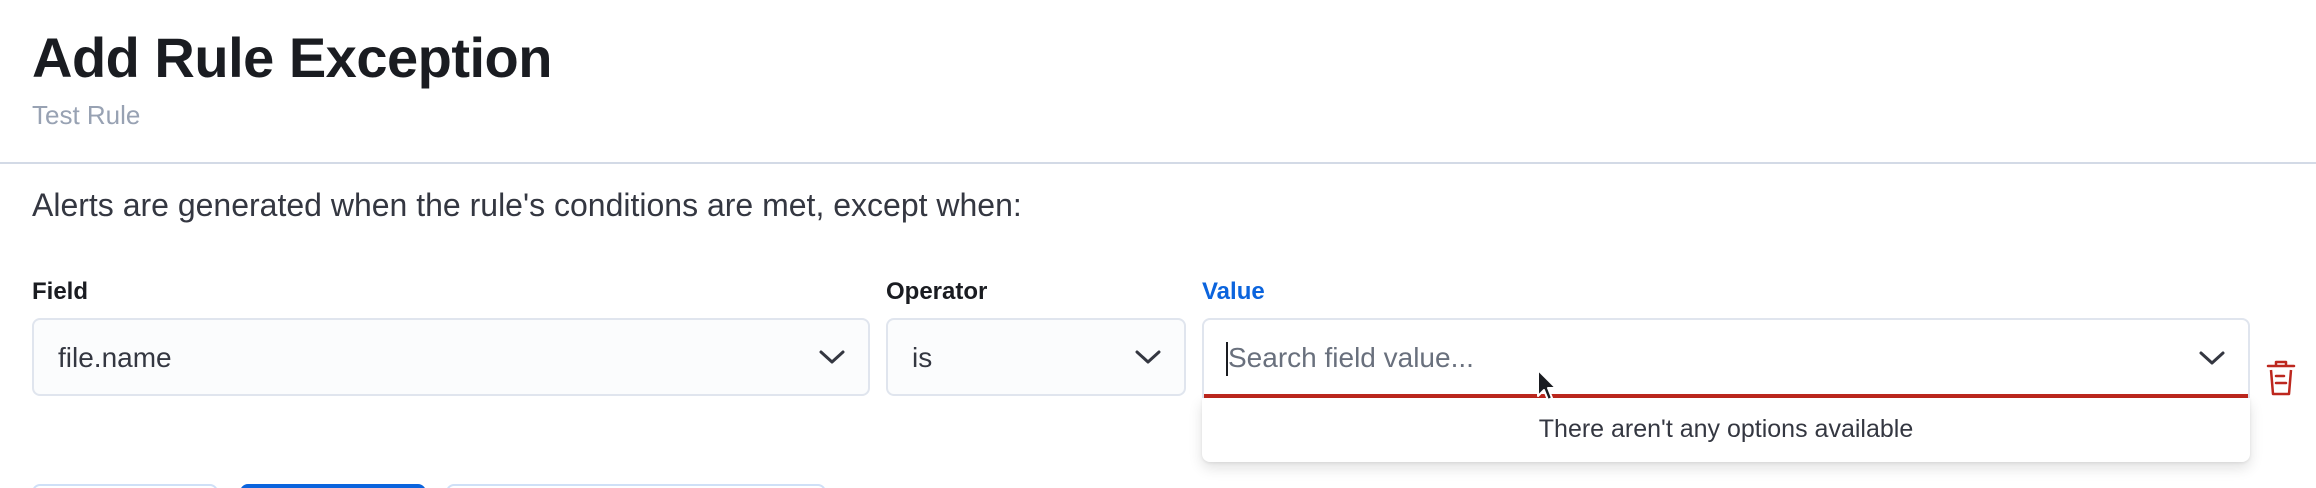  I want to click on mouse-pointer-icon, so click(1547, 385).